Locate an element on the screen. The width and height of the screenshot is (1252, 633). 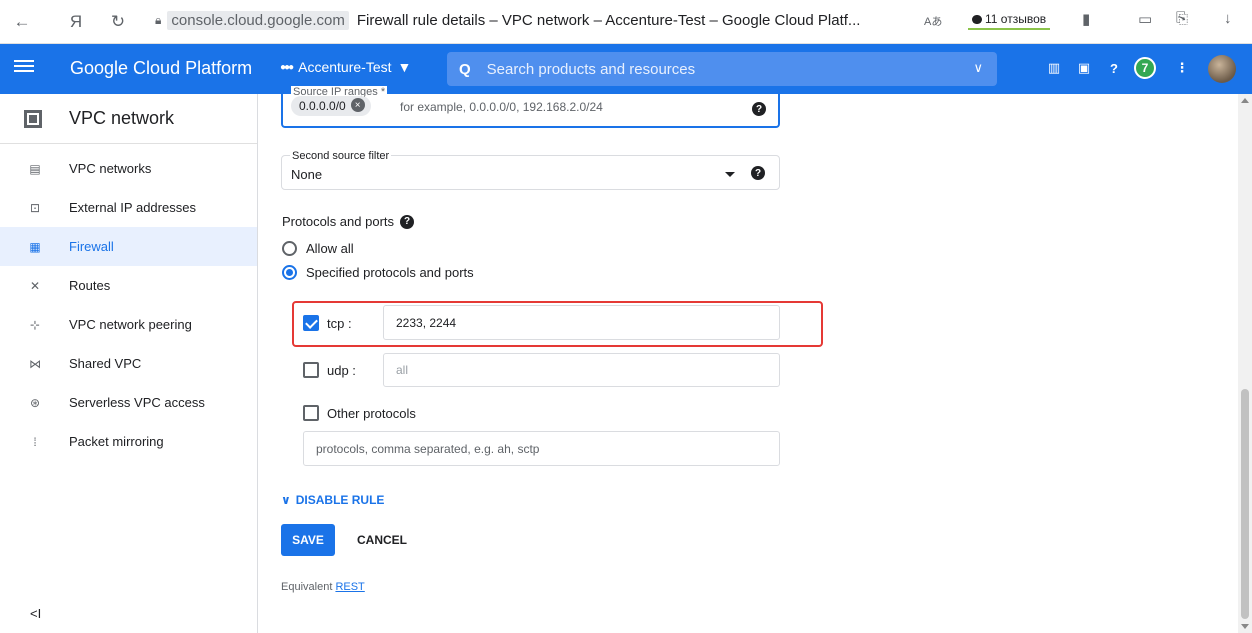
vpc-networks-icon: ▤ is located at coordinates (35, 168).